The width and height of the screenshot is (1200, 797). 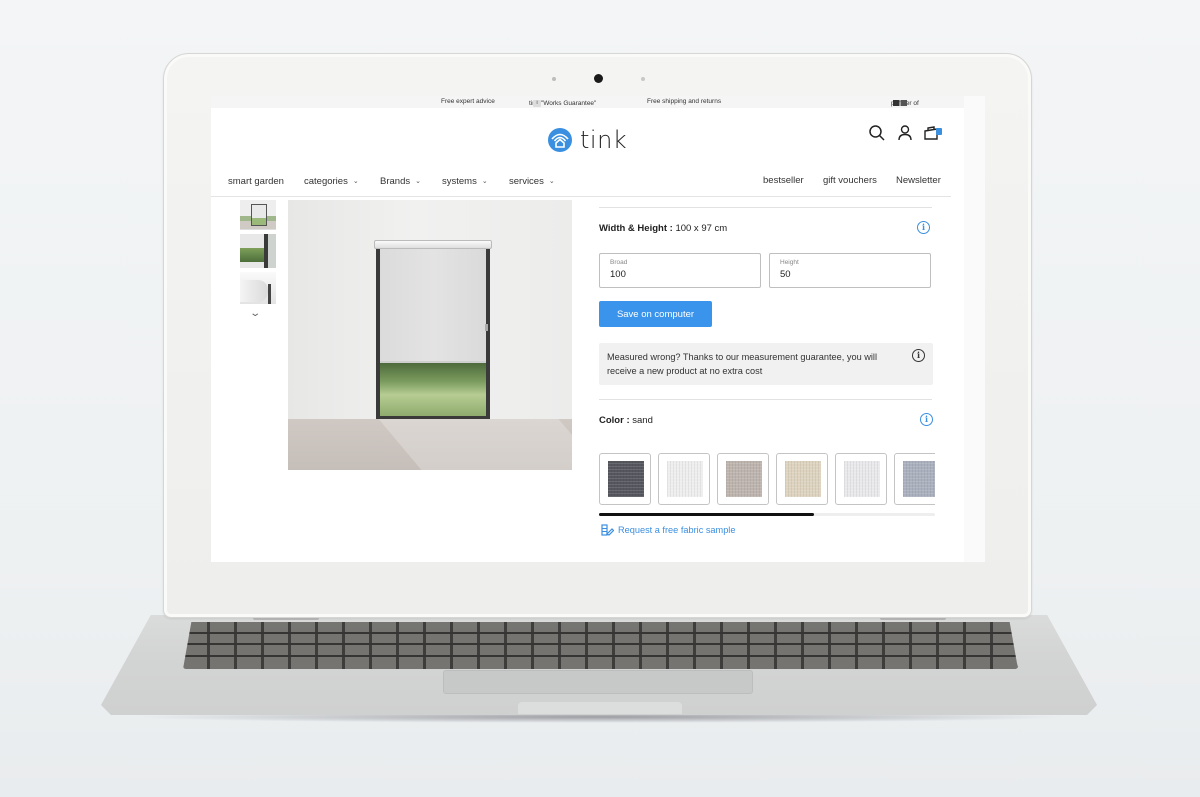 I want to click on image-floor, so click(x=430, y=444).